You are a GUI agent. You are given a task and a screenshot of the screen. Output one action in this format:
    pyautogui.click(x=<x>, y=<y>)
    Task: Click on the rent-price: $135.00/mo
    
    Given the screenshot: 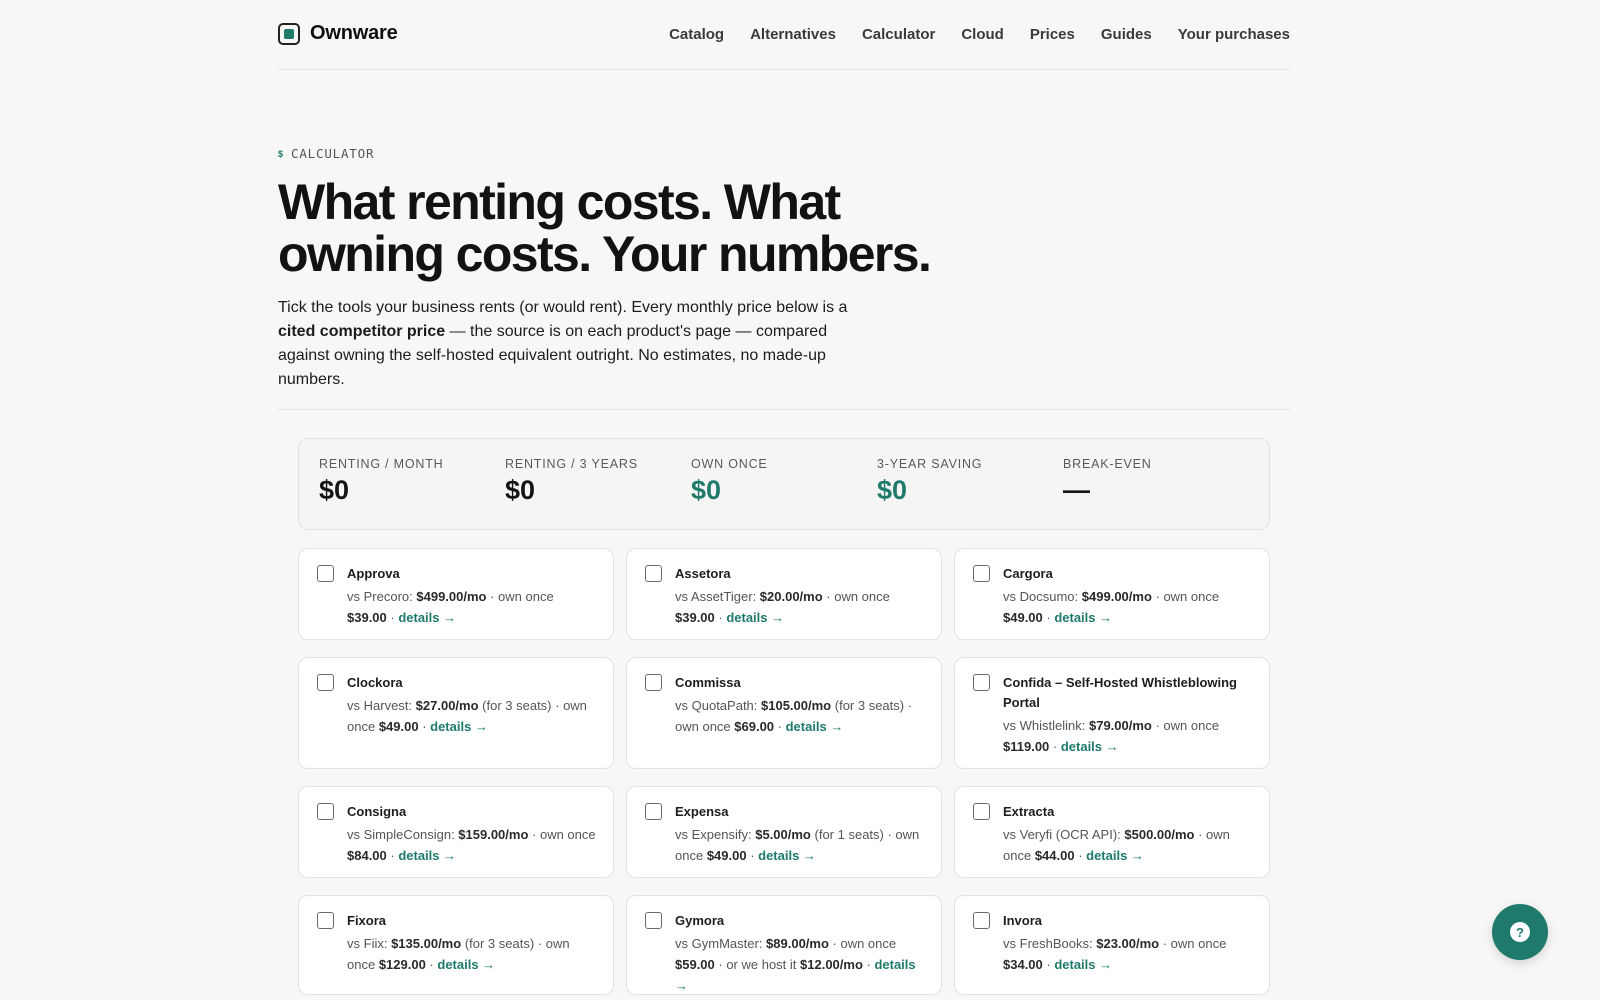 What is the action you would take?
    pyautogui.click(x=426, y=943)
    